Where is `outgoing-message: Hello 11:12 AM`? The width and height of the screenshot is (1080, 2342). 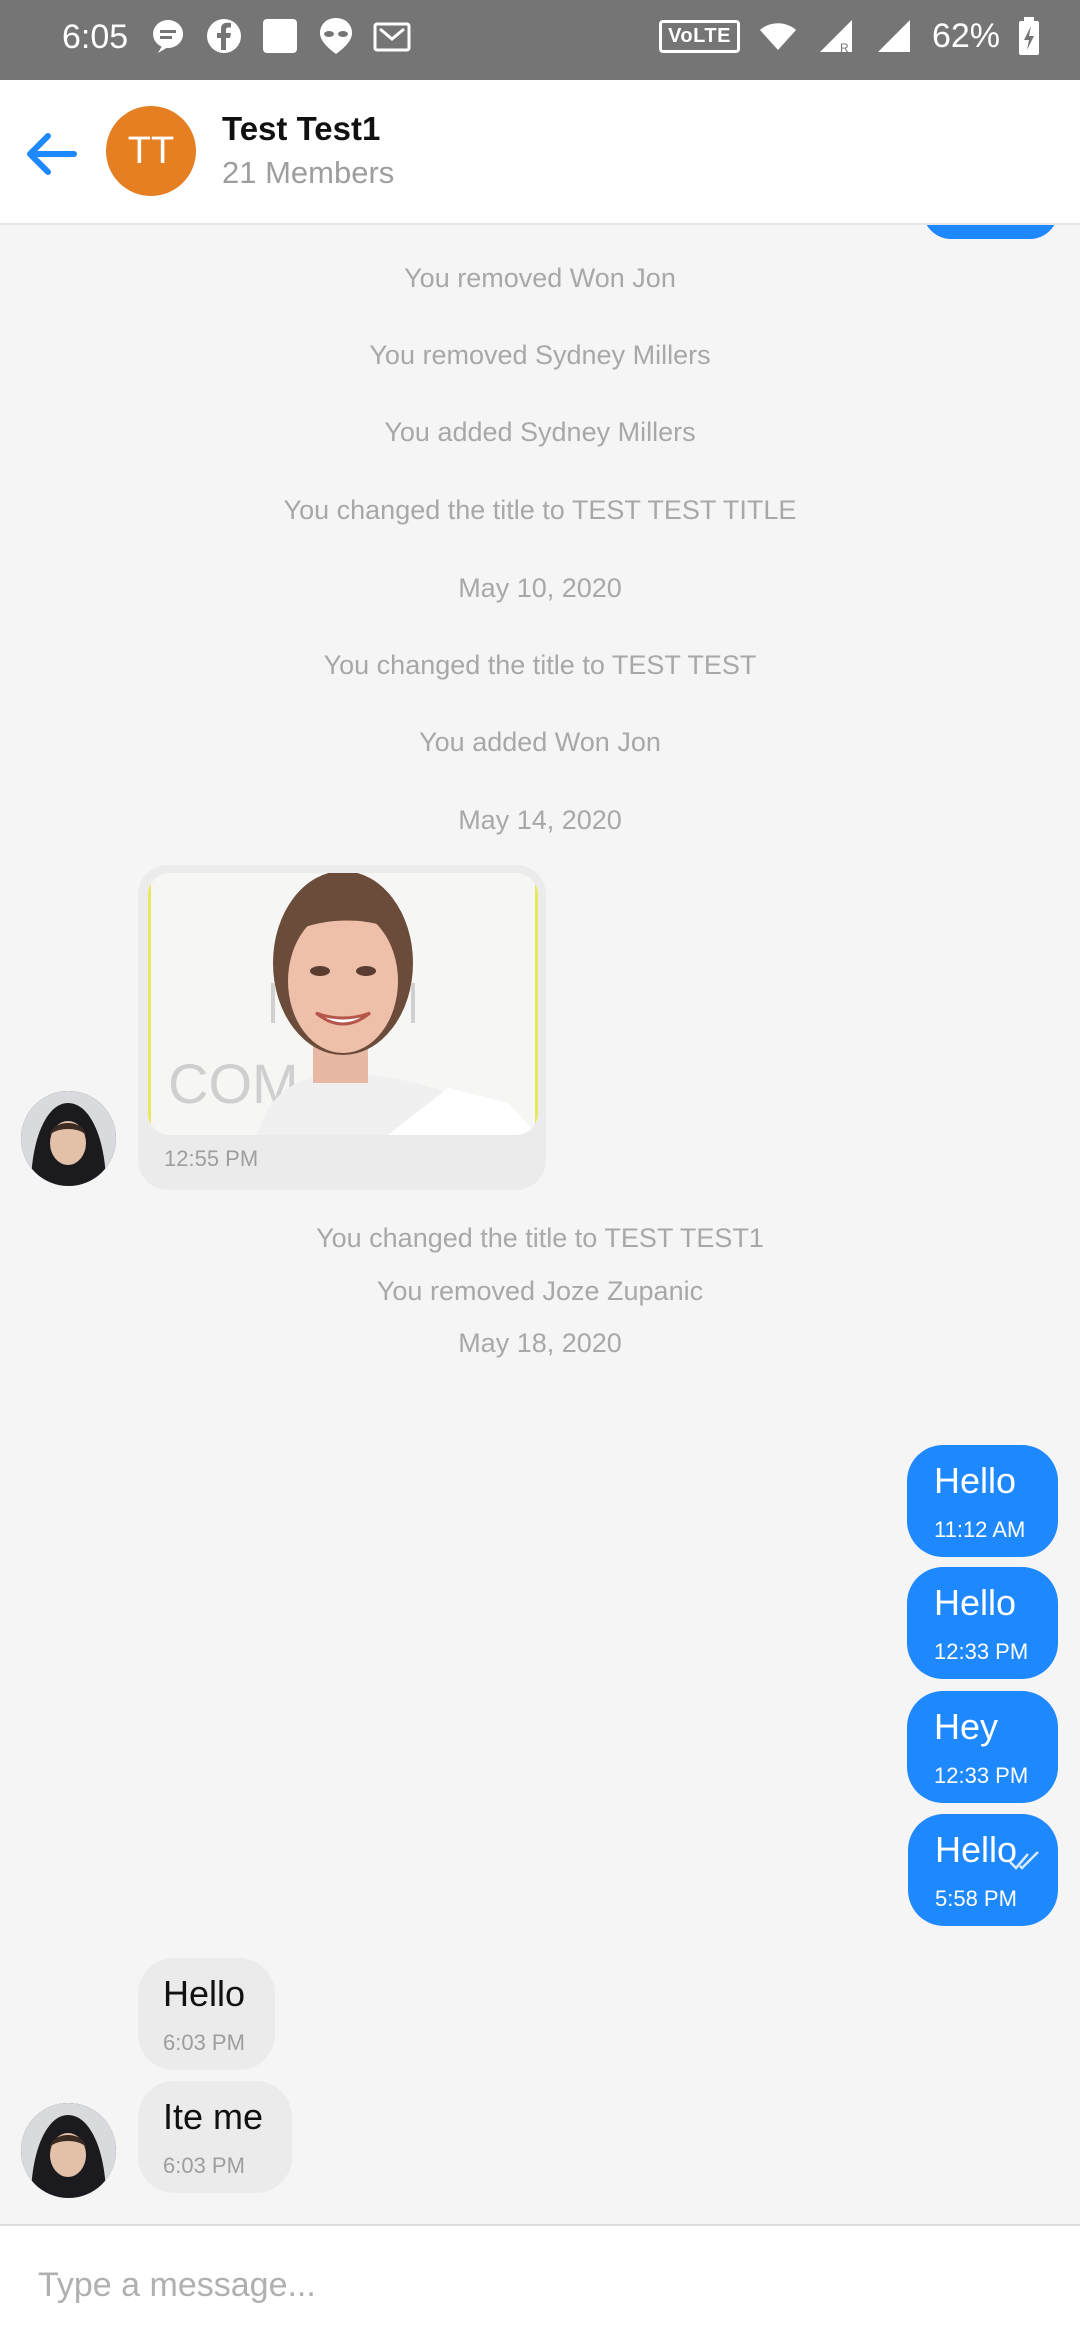 outgoing-message: Hello 11:12 AM is located at coordinates (982, 1501).